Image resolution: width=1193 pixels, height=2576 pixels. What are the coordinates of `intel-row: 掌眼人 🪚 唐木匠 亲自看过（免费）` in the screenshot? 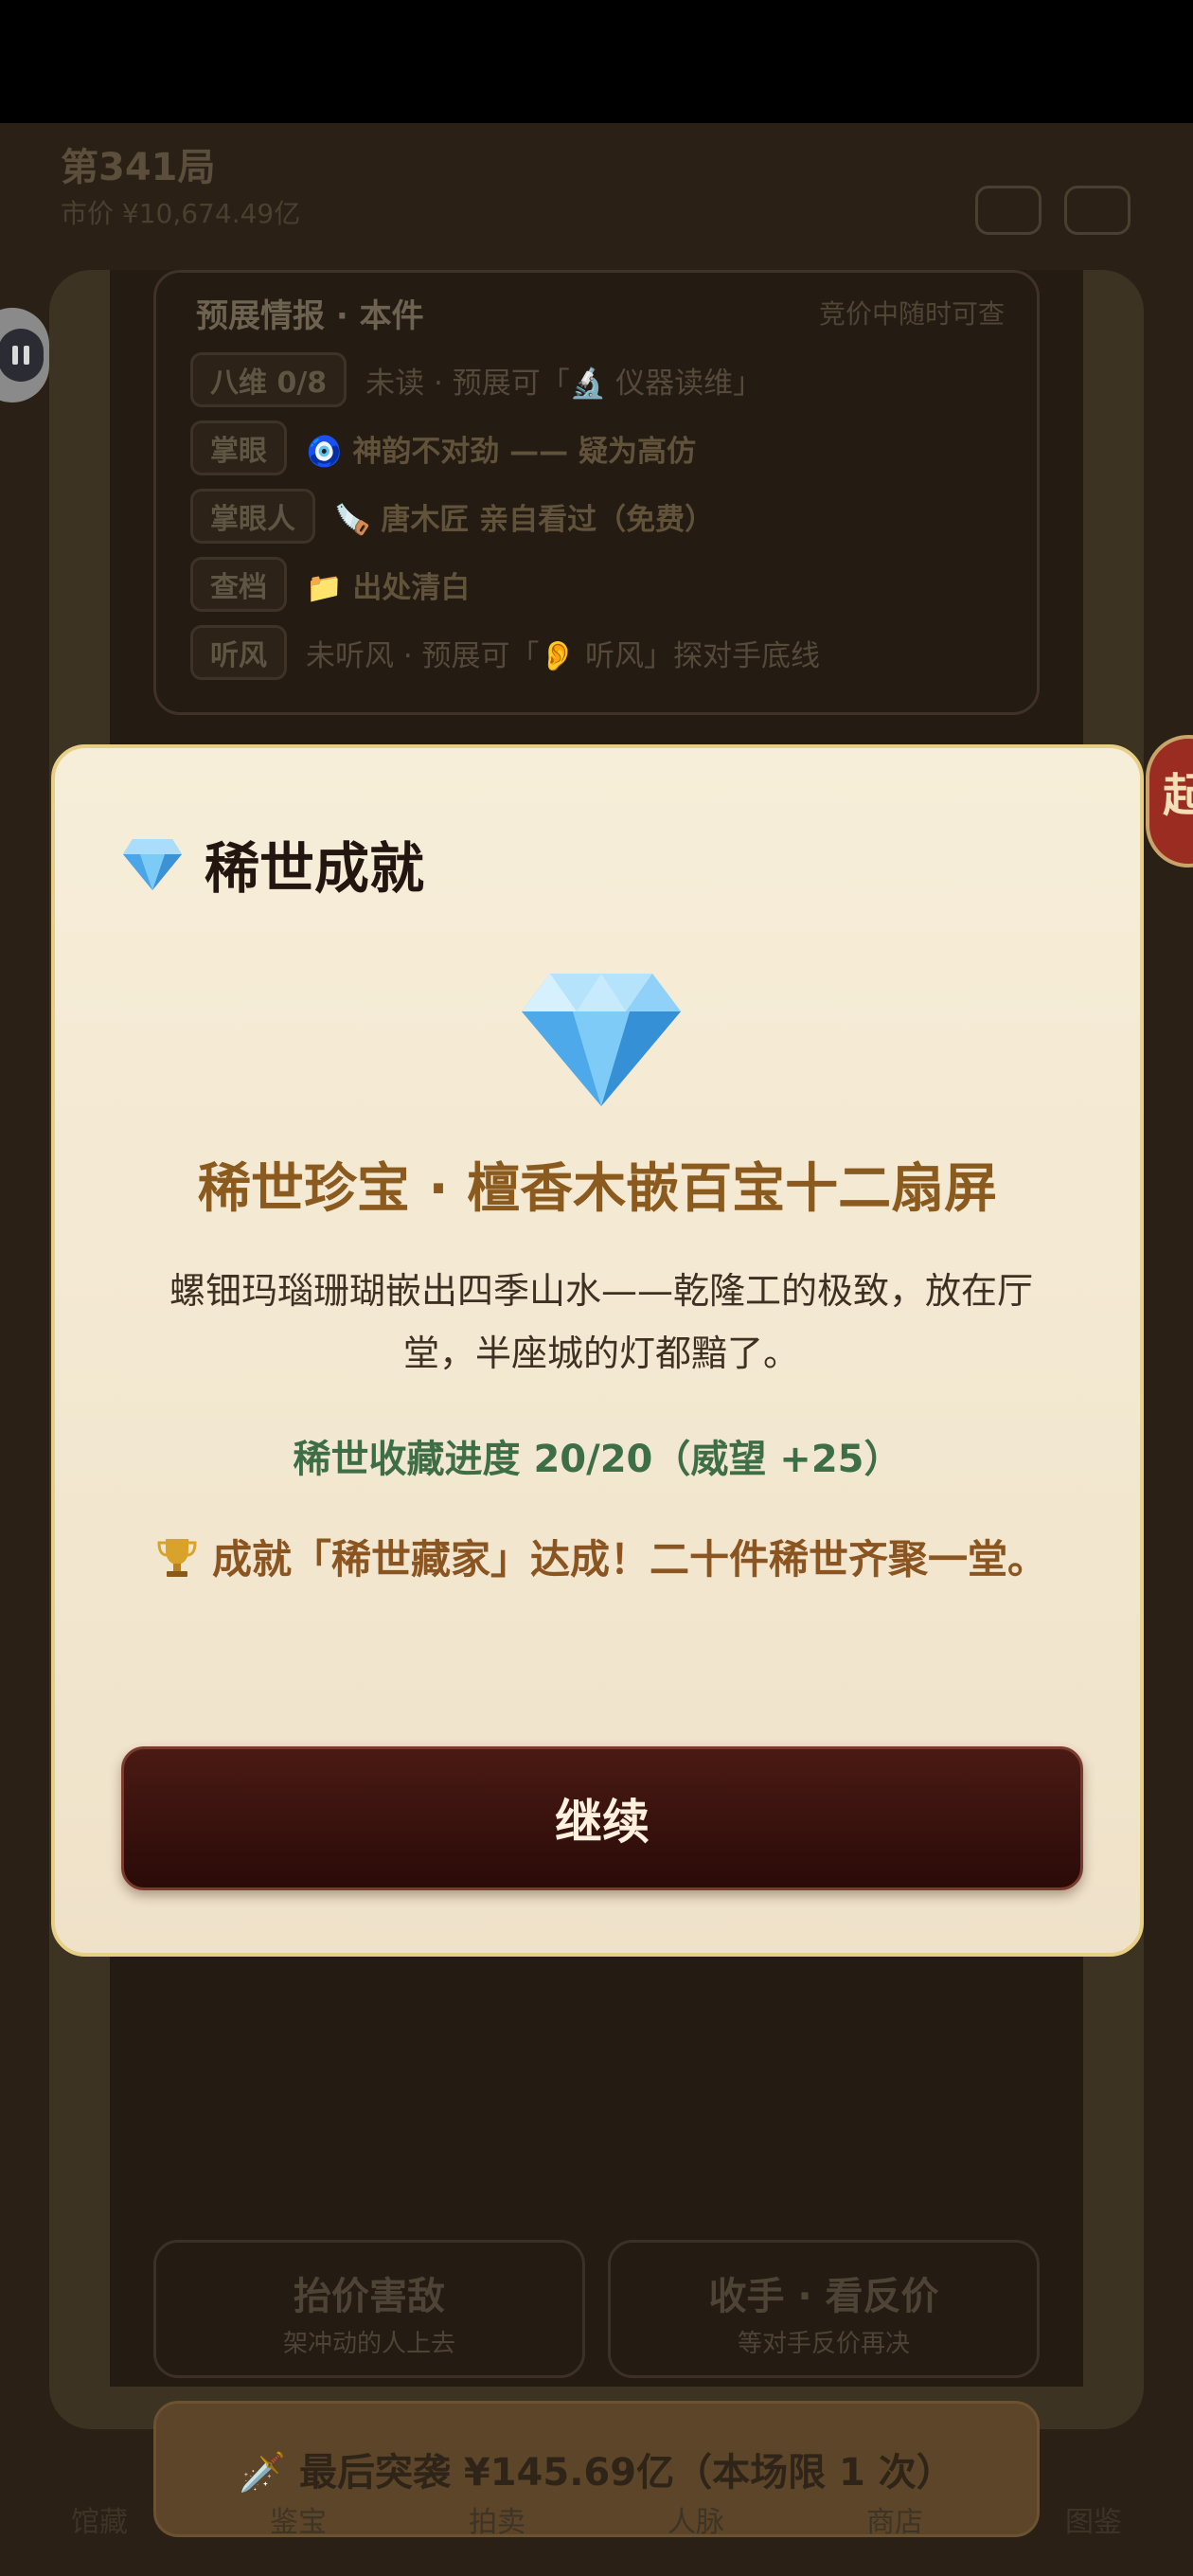 It's located at (452, 516).